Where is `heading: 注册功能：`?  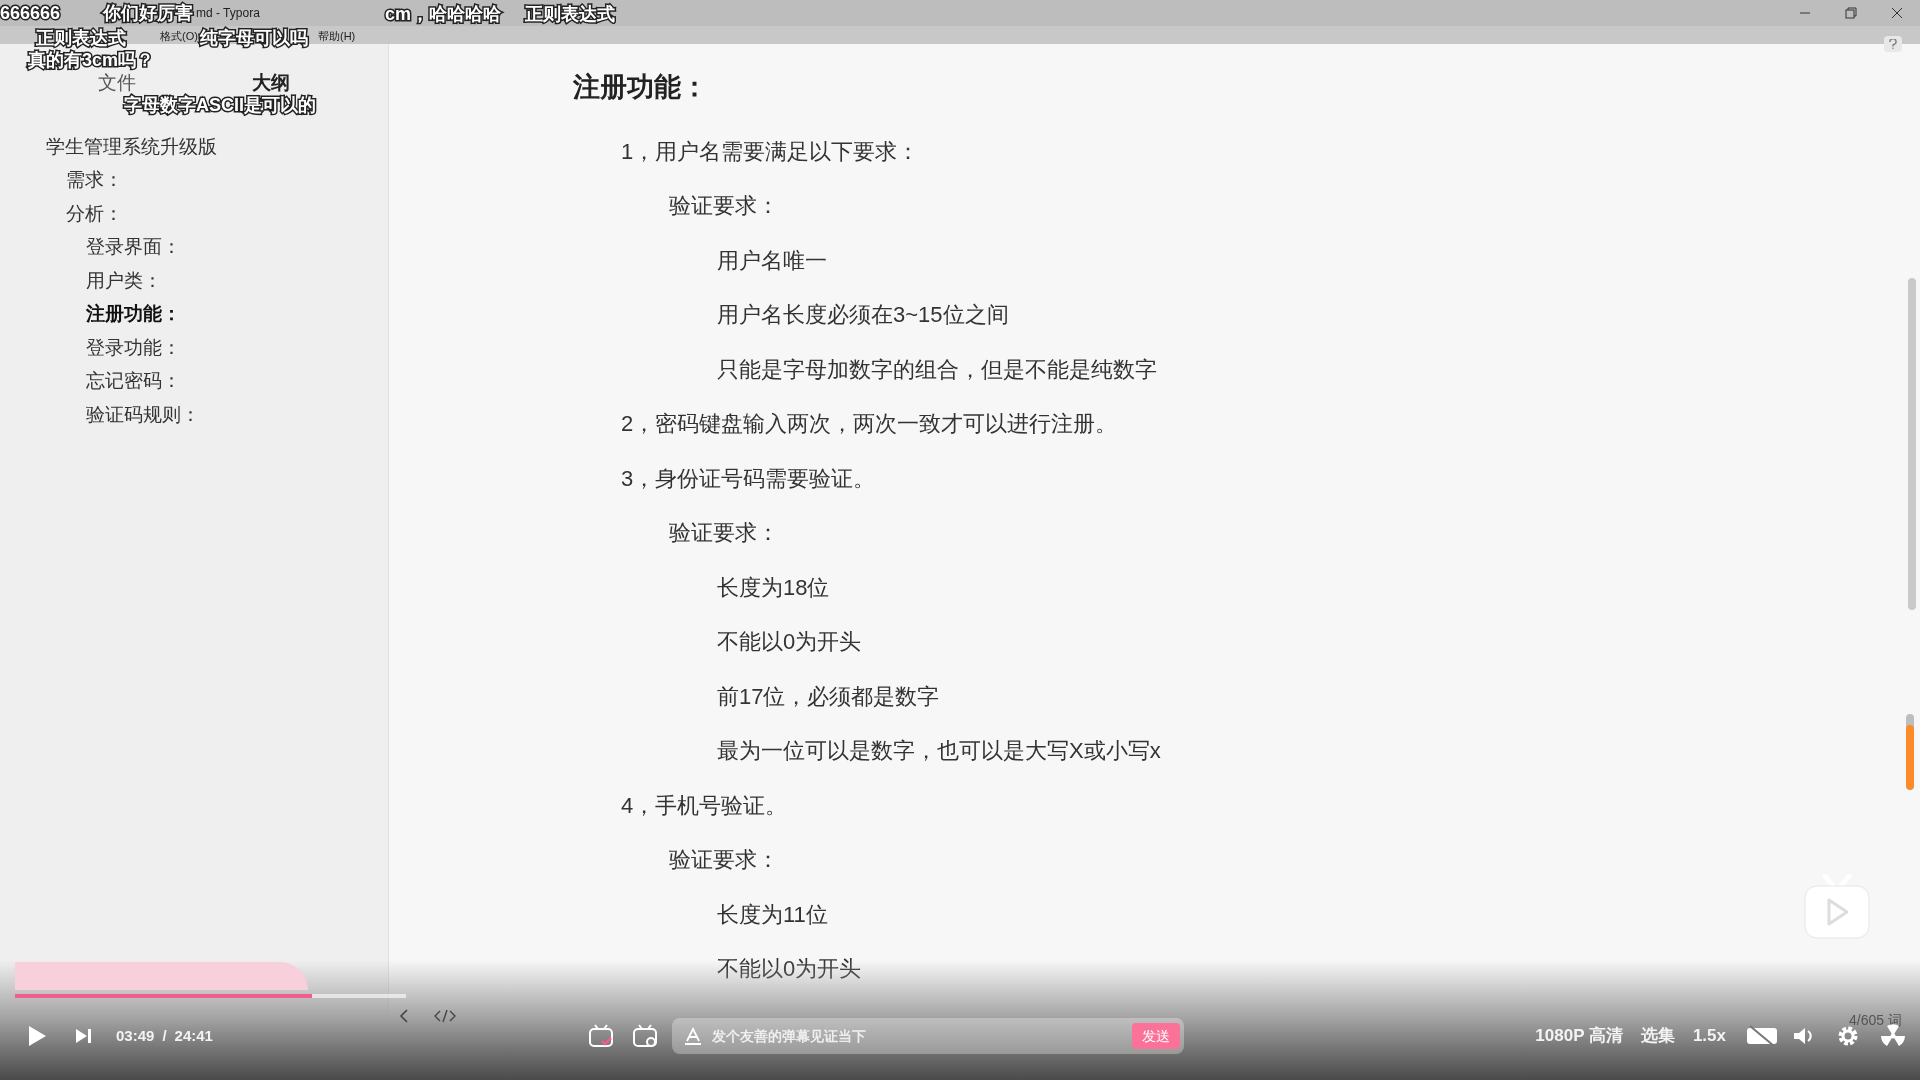
heading: 注册功能： is located at coordinates (641, 87).